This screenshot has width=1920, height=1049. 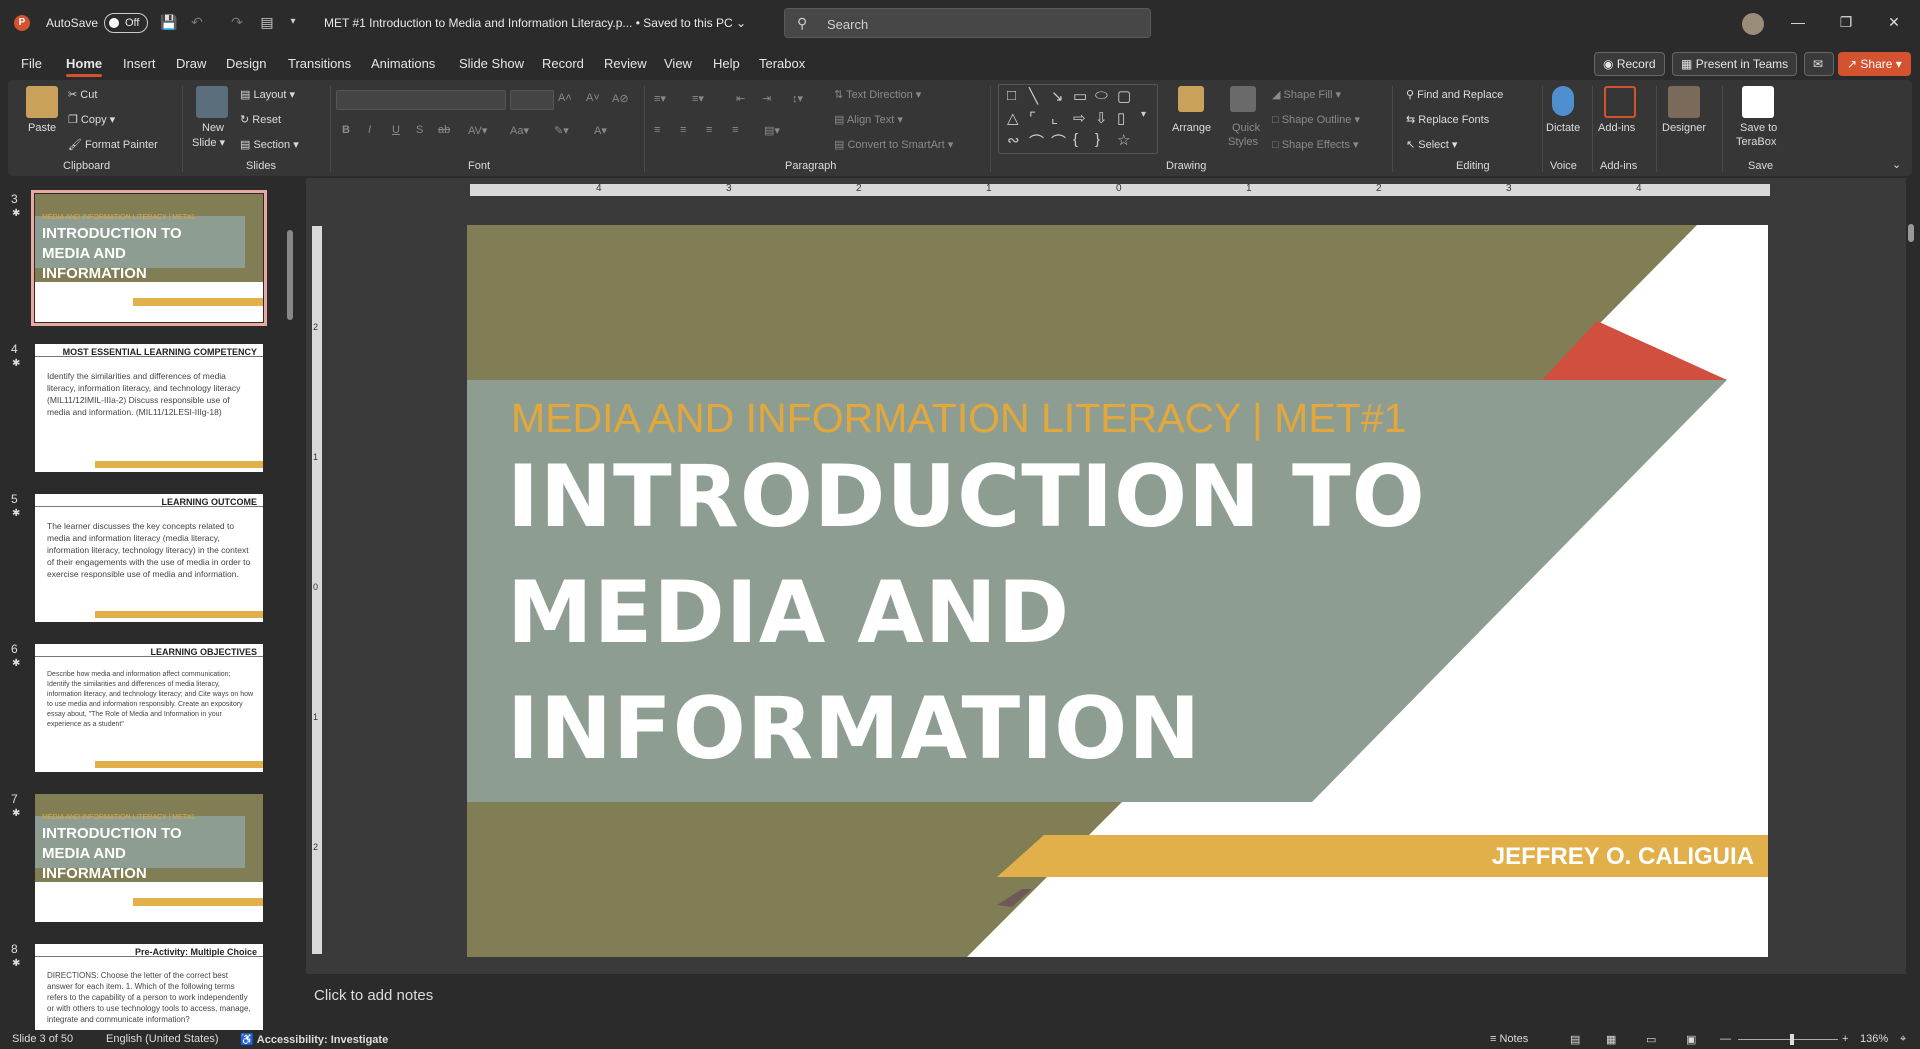 I want to click on slide-show-icon: ▣, so click(x=1691, y=1039).